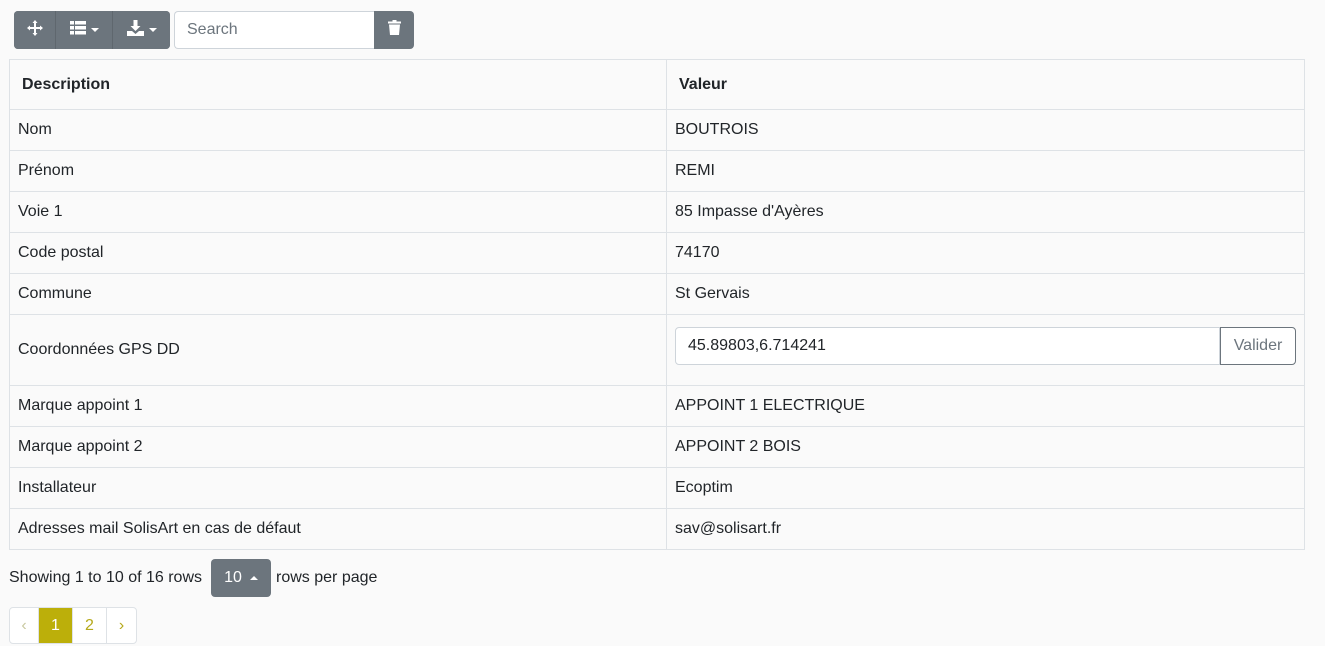  I want to click on table-row: Code postal 74170, so click(657, 253).